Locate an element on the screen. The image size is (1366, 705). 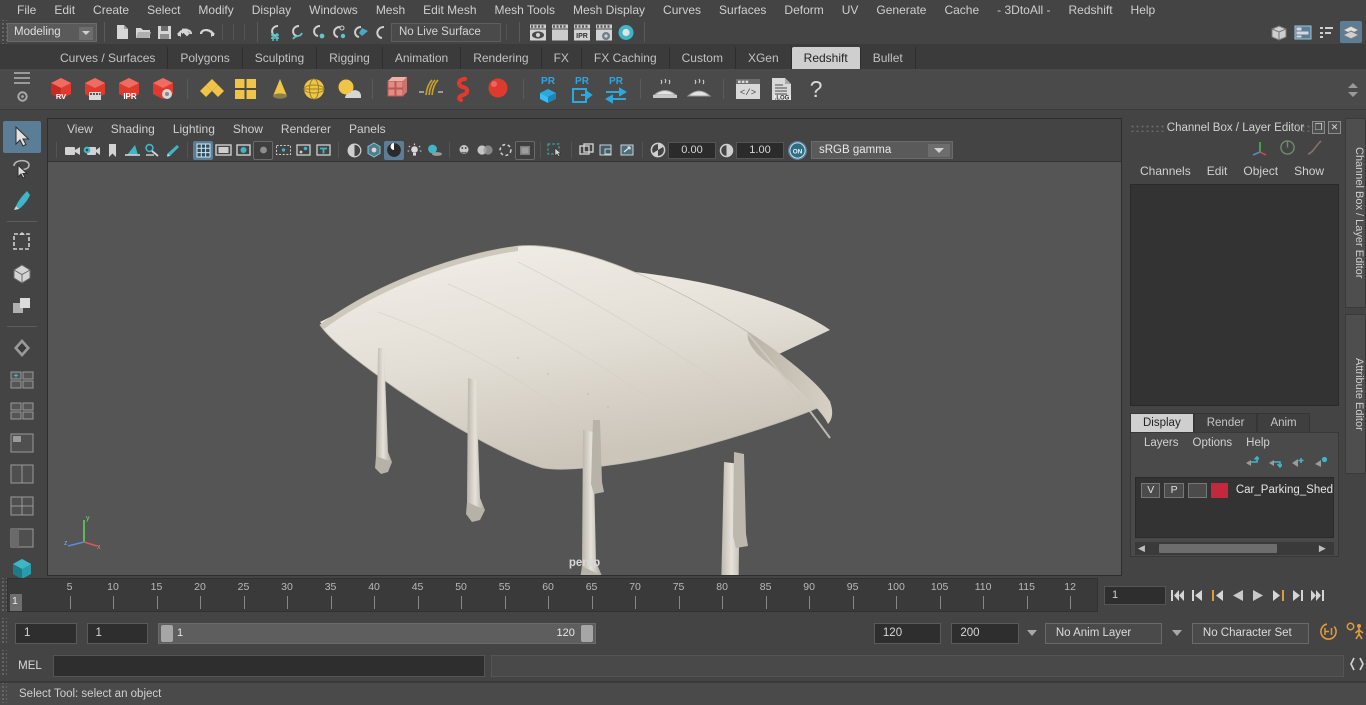
shelf-tab-curves-surfaces: Curves / Surfaces is located at coordinates (108, 58).